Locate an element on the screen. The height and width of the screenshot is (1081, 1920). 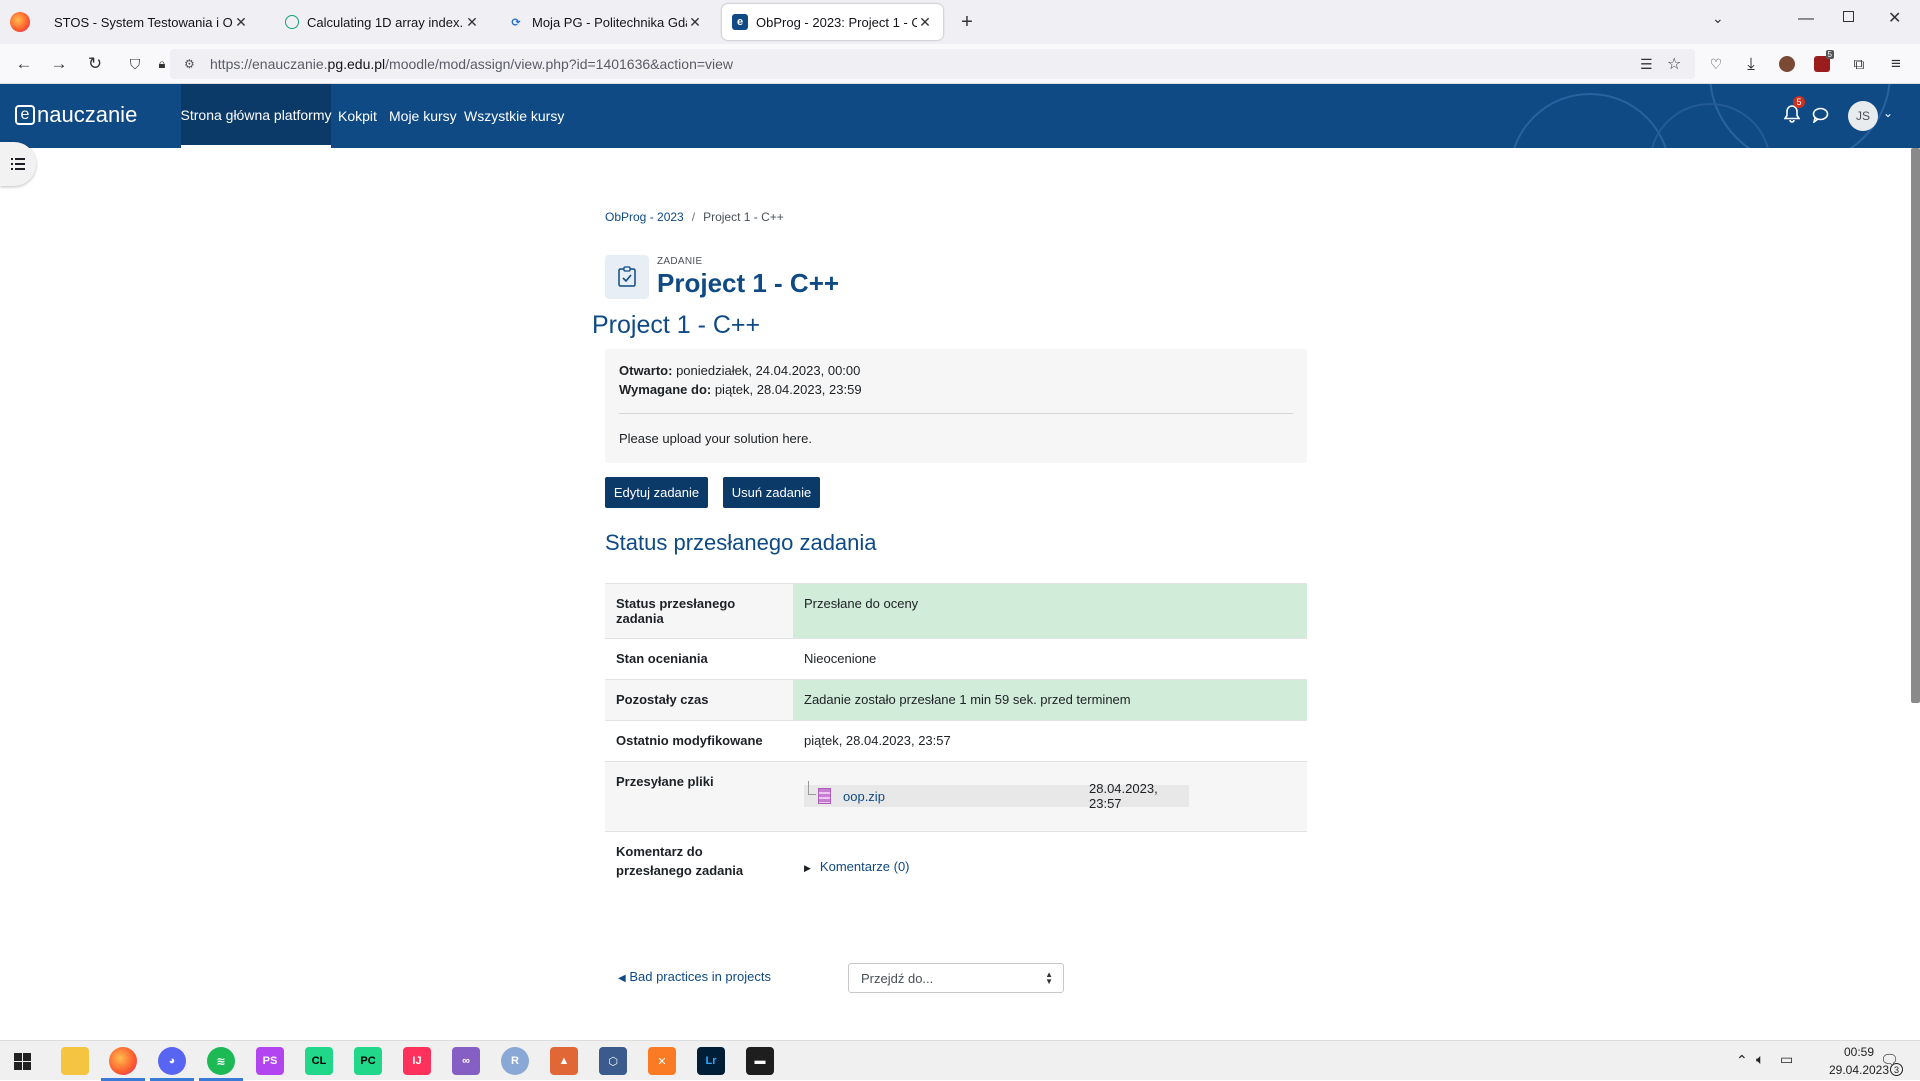
comments-toggle: ▶ Komentarze (0) is located at coordinates (857, 866).